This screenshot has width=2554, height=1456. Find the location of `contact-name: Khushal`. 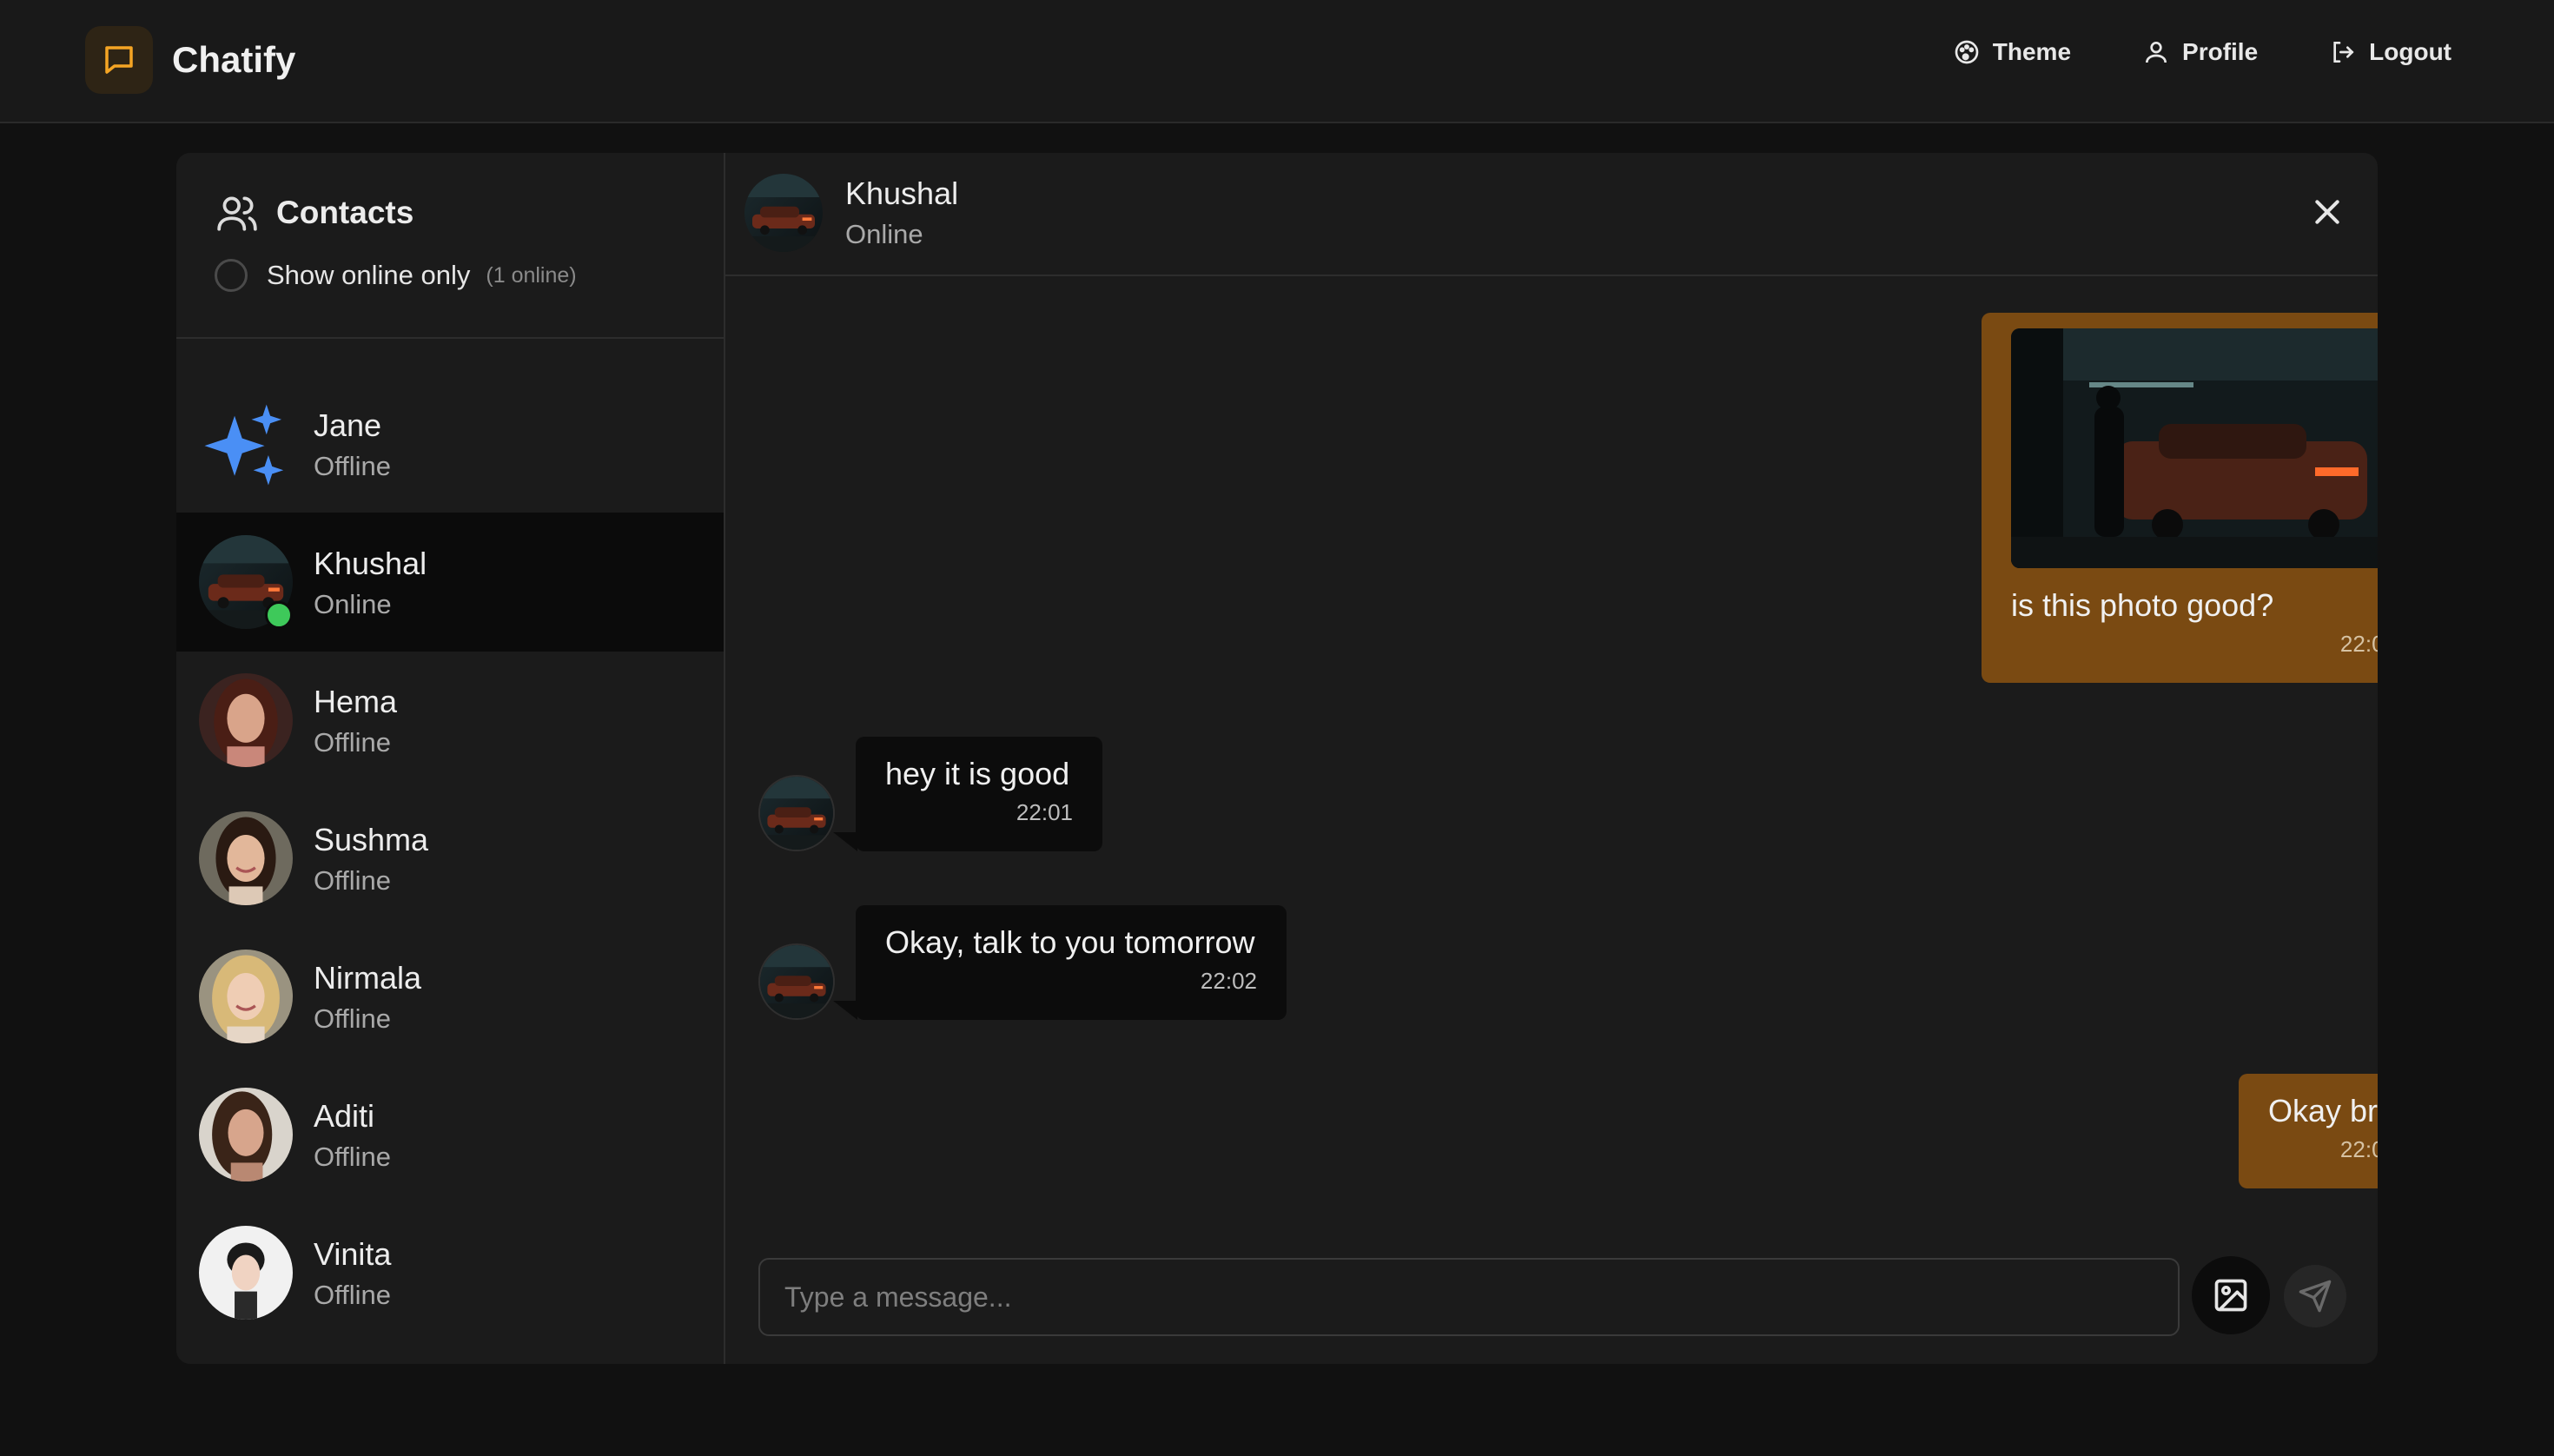

contact-name: Khushal is located at coordinates (371, 563).